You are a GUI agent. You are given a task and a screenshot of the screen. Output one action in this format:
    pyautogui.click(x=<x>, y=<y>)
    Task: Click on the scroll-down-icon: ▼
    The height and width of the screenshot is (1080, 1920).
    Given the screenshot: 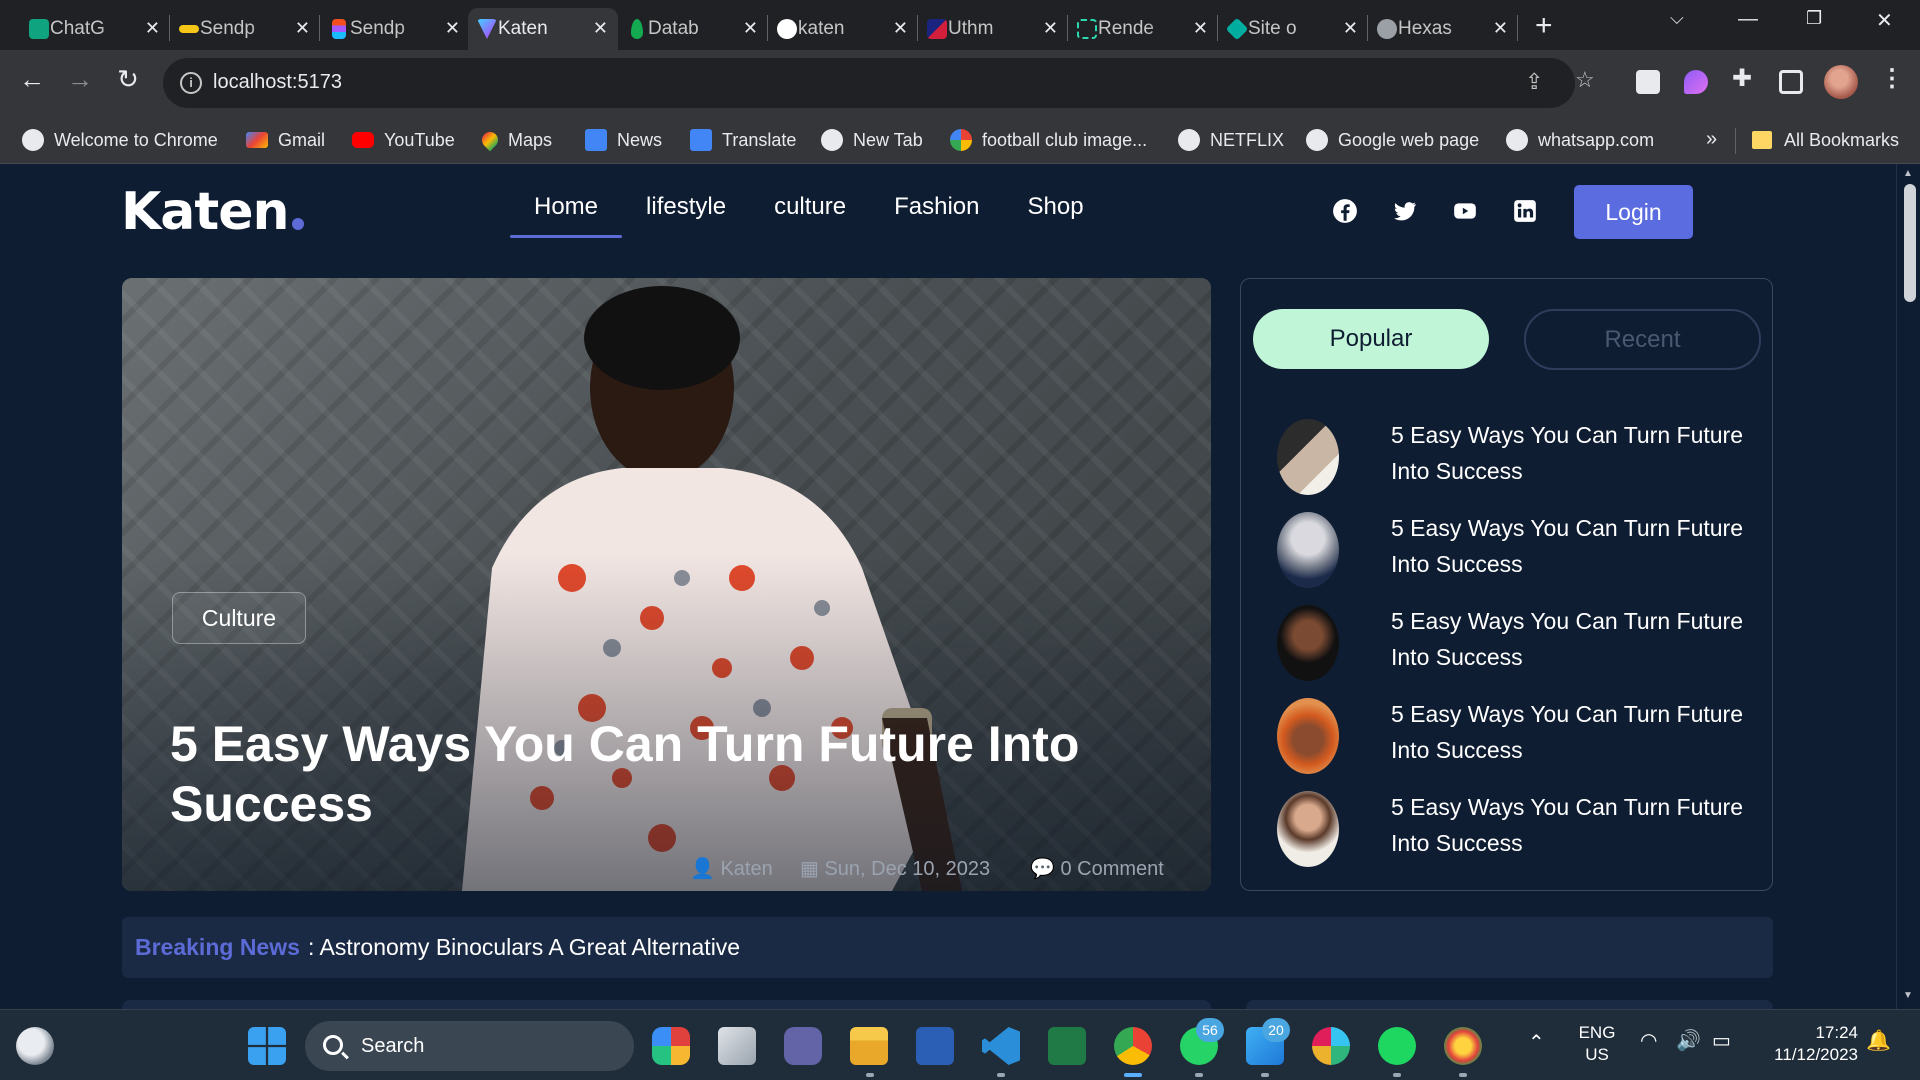 What is the action you would take?
    pyautogui.click(x=1908, y=995)
    